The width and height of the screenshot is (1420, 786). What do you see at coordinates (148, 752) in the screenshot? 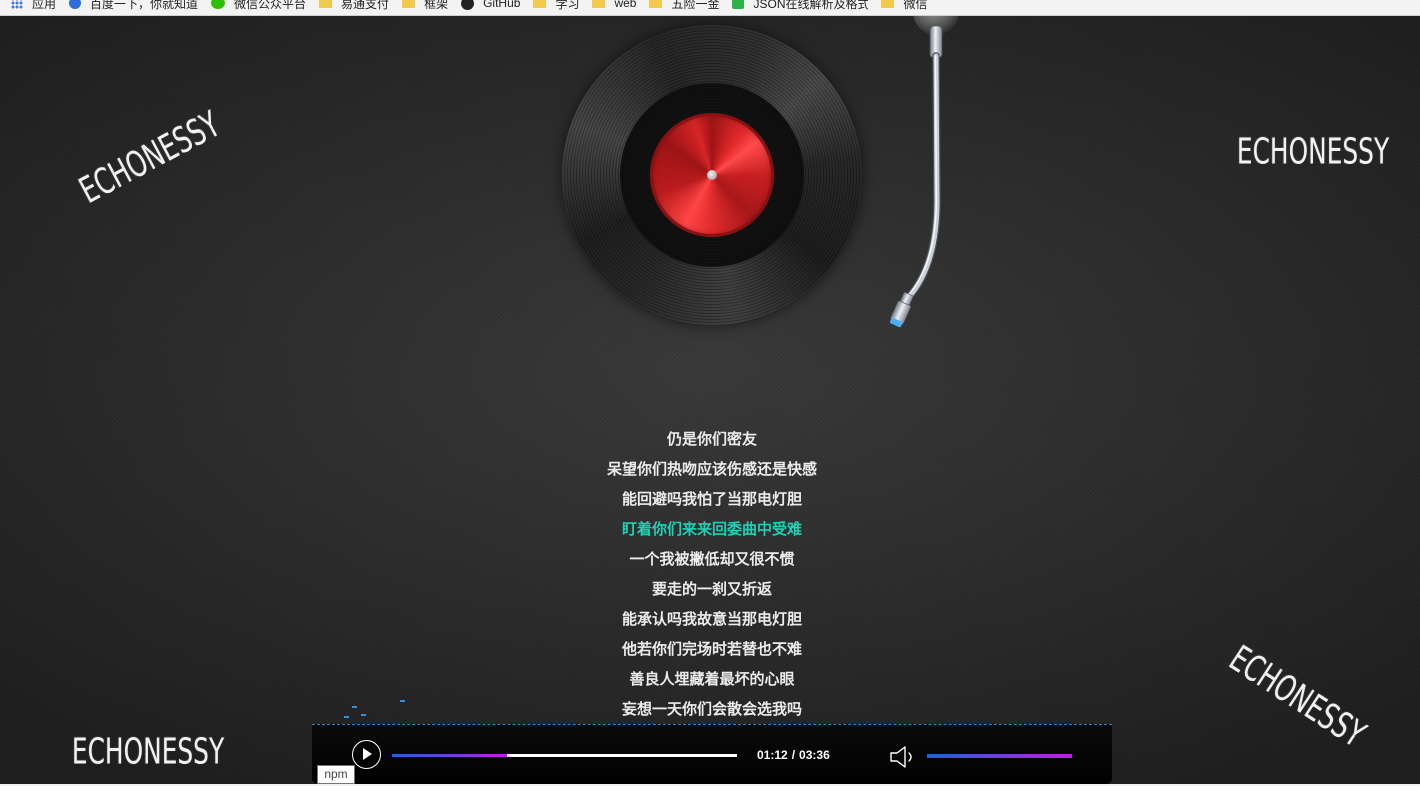
I see `brand-text-bottom-left: ECHONESSY` at bounding box center [148, 752].